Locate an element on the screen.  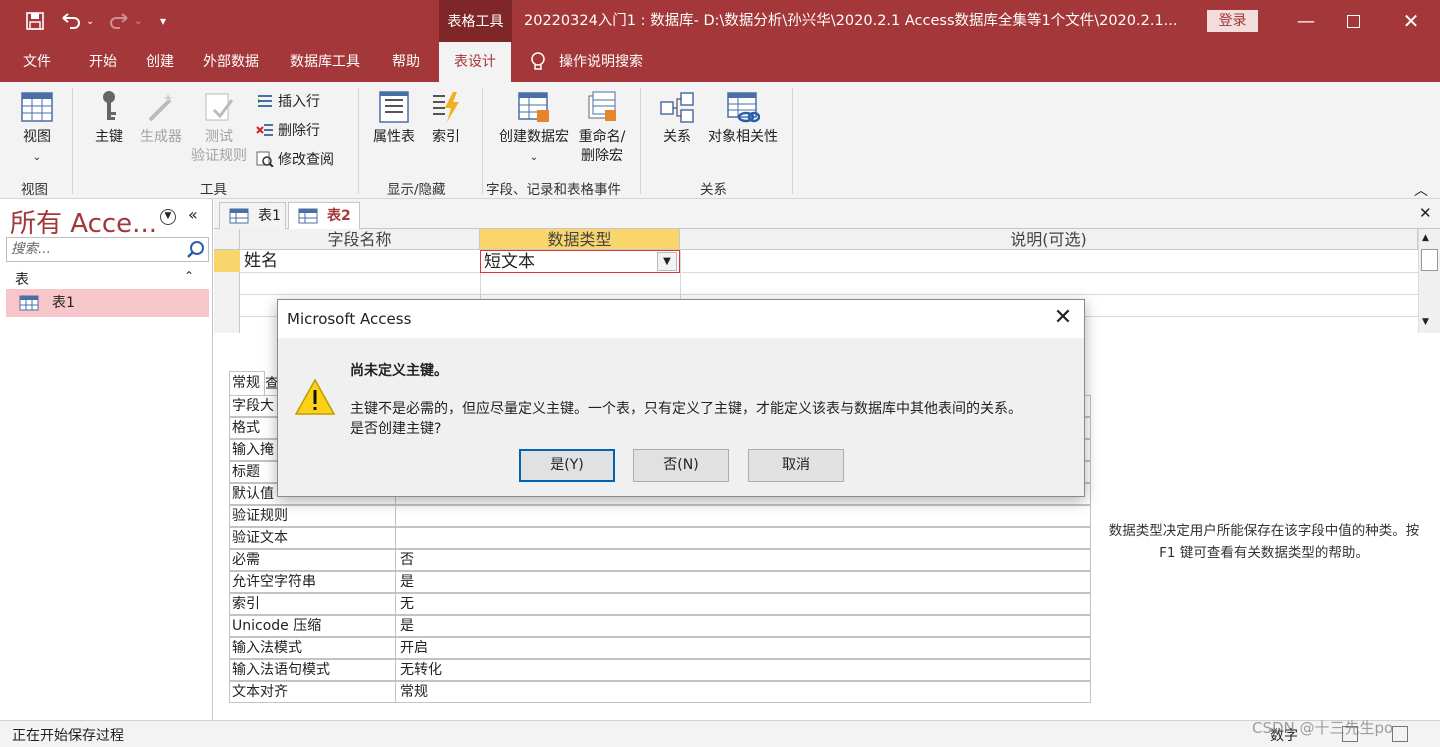
redo-icon: ⌄ is located at coordinates (125, 21).